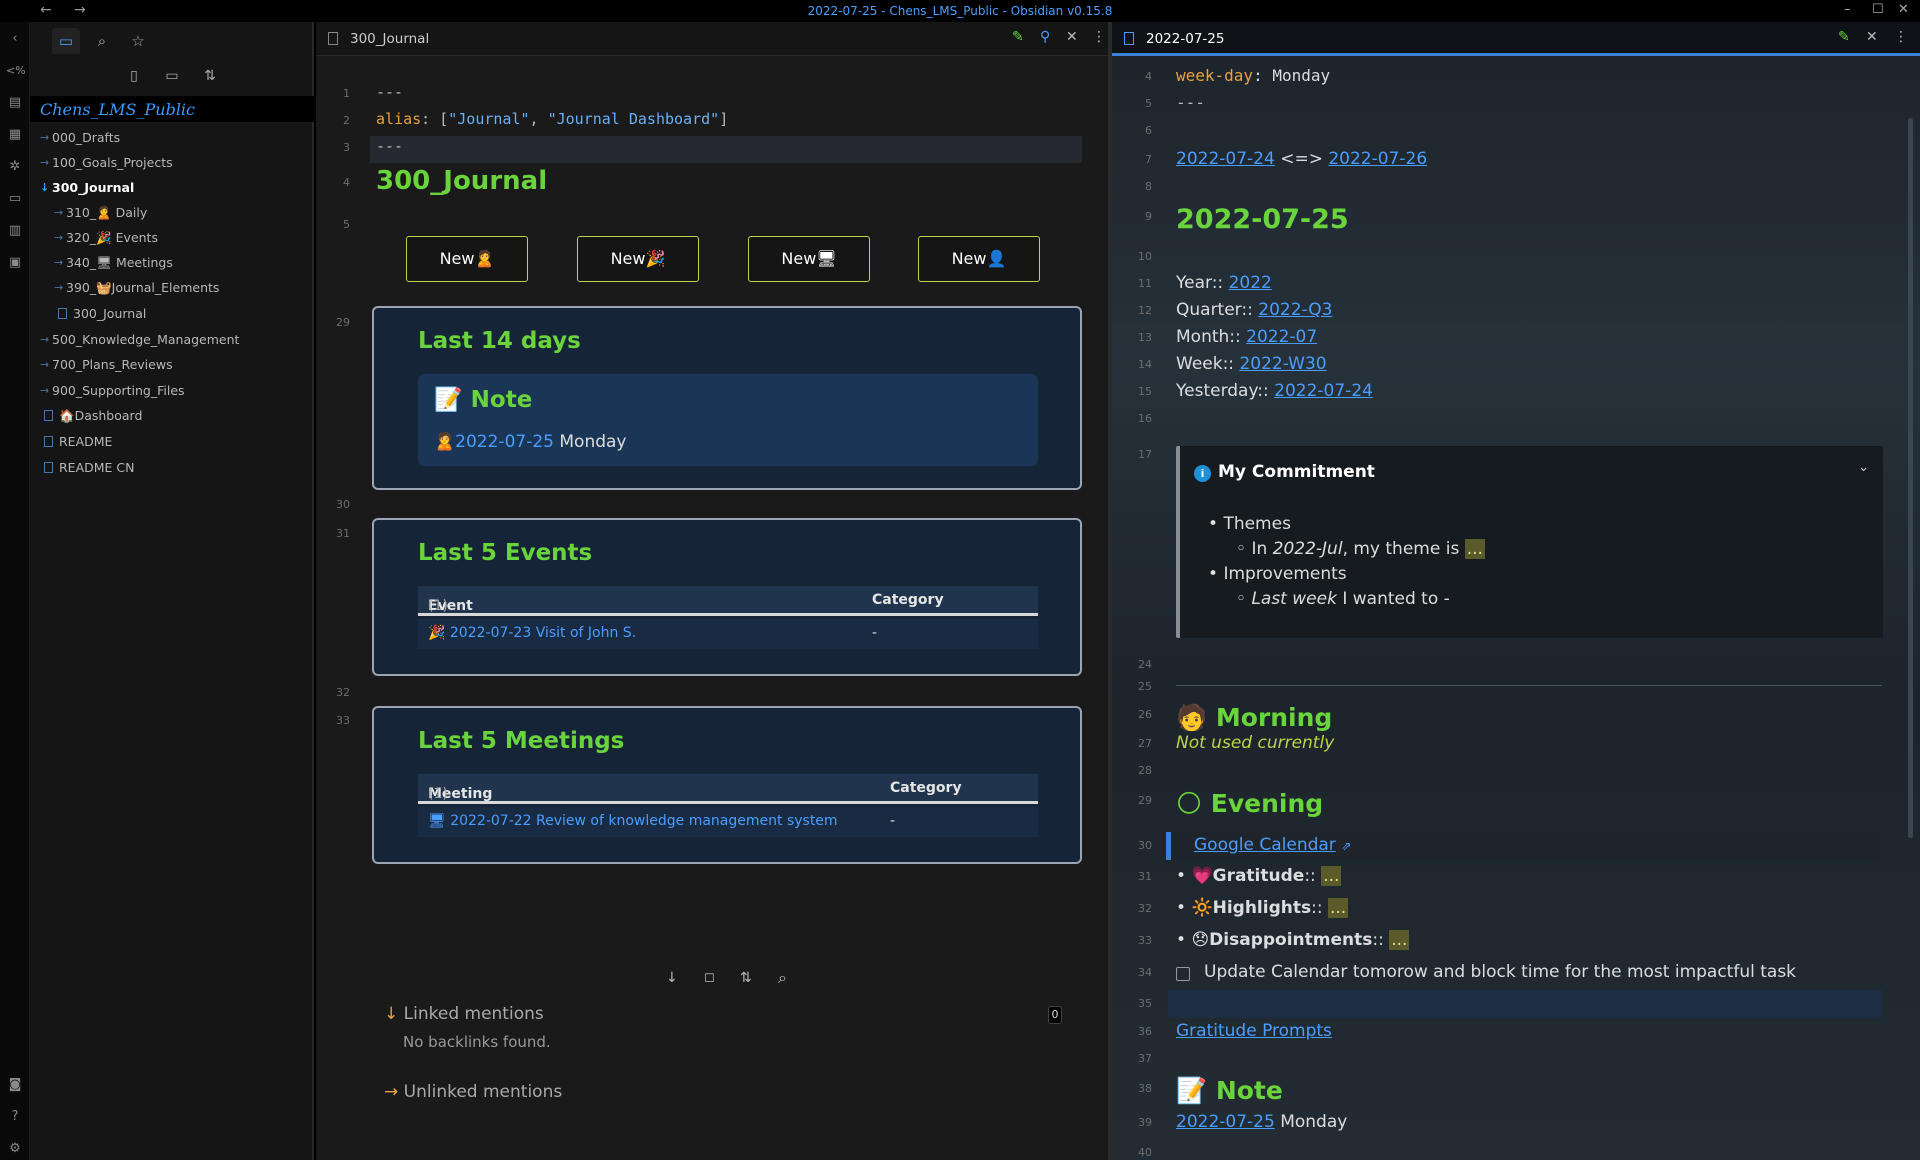 This screenshot has height=1160, width=1920. What do you see at coordinates (139, 340) in the screenshot?
I see `tree-folder-knowledge: → 500_Knowledge_Management` at bounding box center [139, 340].